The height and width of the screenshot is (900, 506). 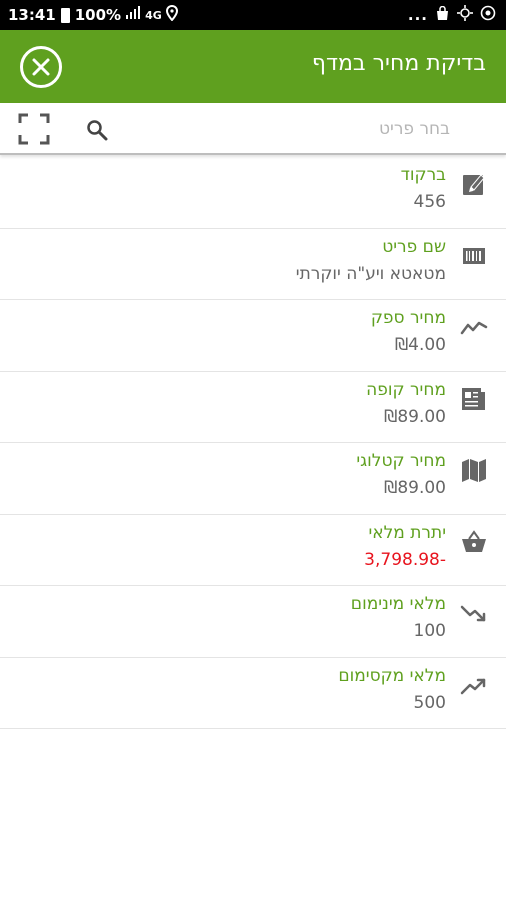 What do you see at coordinates (474, 399) in the screenshot?
I see `receipt-icon` at bounding box center [474, 399].